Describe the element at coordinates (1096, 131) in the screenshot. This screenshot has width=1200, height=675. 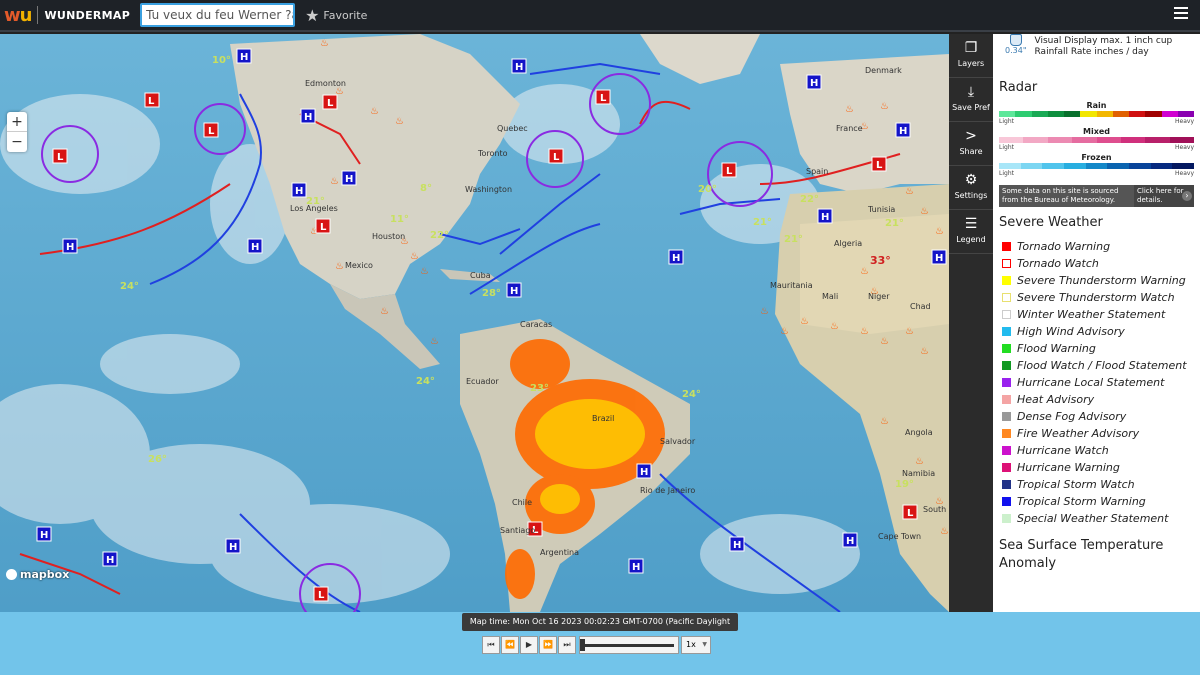
I see `mixed-label: Mixed` at that location.